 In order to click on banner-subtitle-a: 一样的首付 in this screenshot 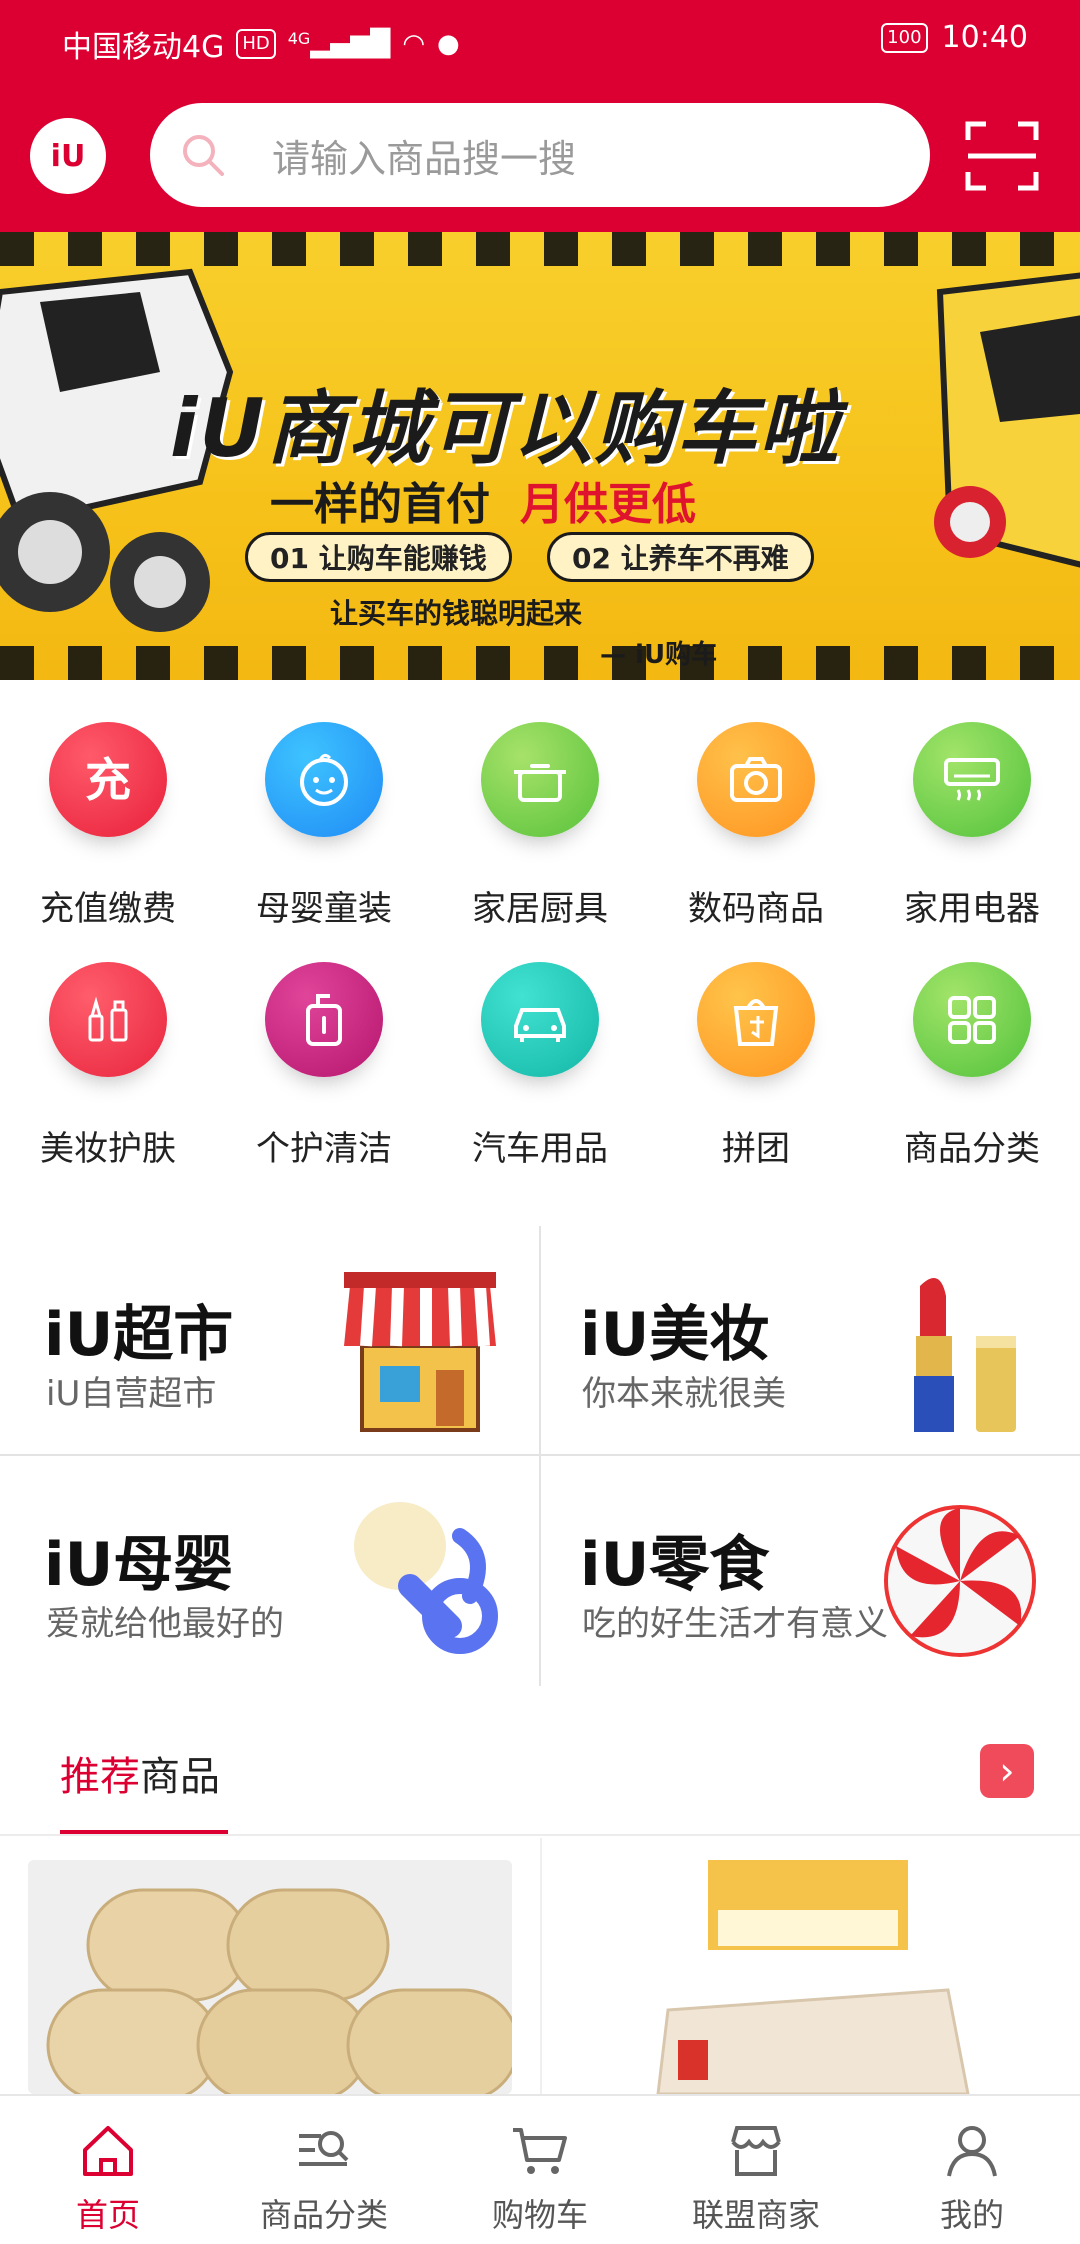, I will do `click(380, 504)`.